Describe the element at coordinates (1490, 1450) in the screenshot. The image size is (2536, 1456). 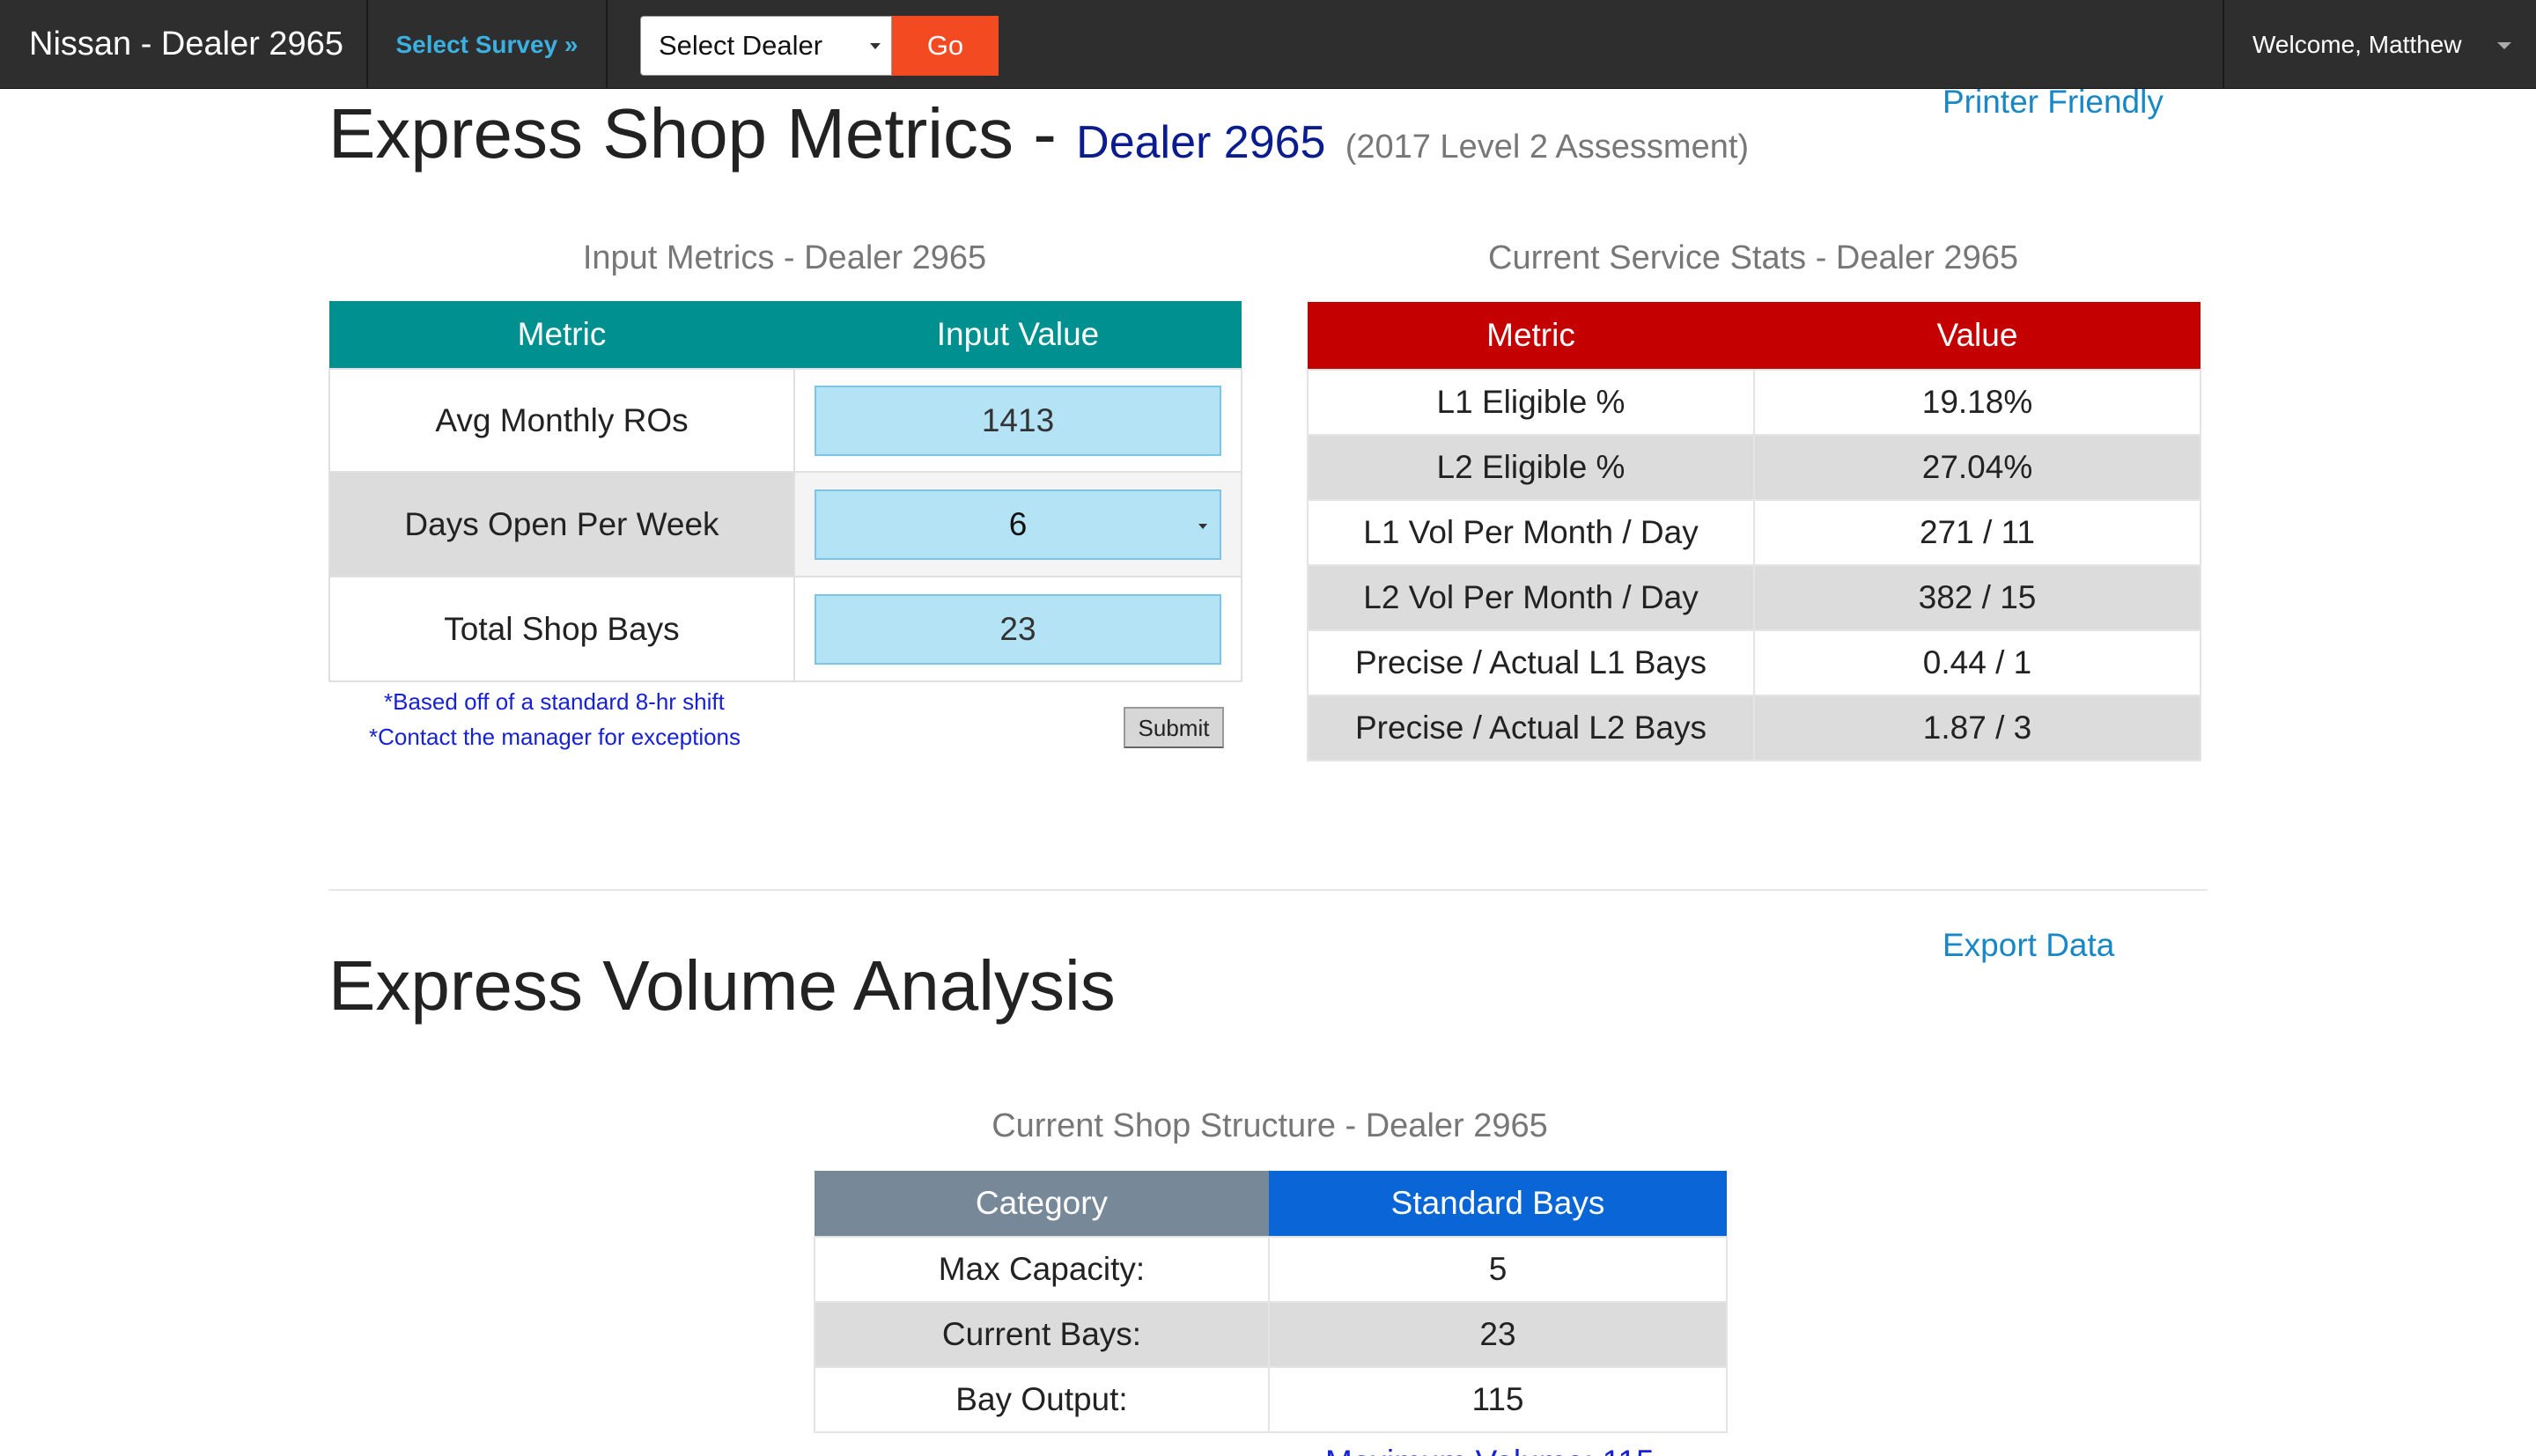
I see `max-volume-text: Maximum Volume: 115` at that location.